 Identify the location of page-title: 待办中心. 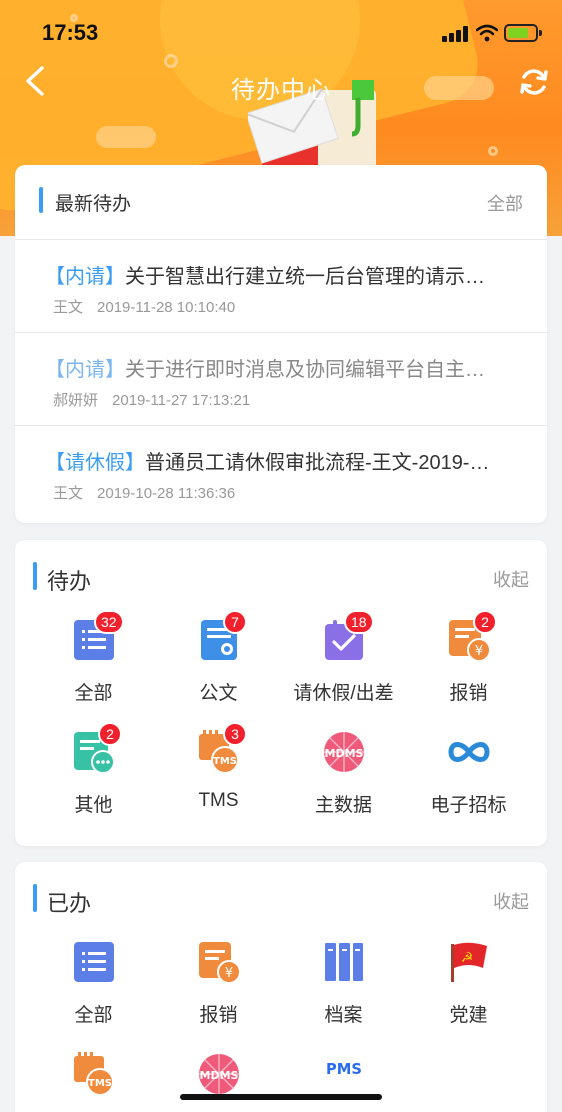
(281, 90).